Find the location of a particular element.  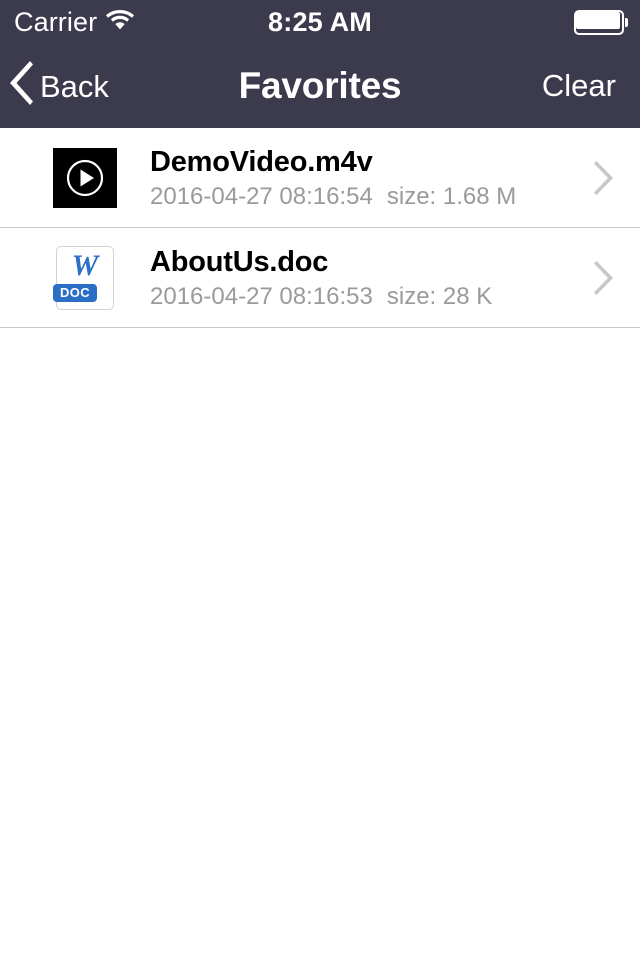

clear-button: Clear is located at coordinates (579, 86).